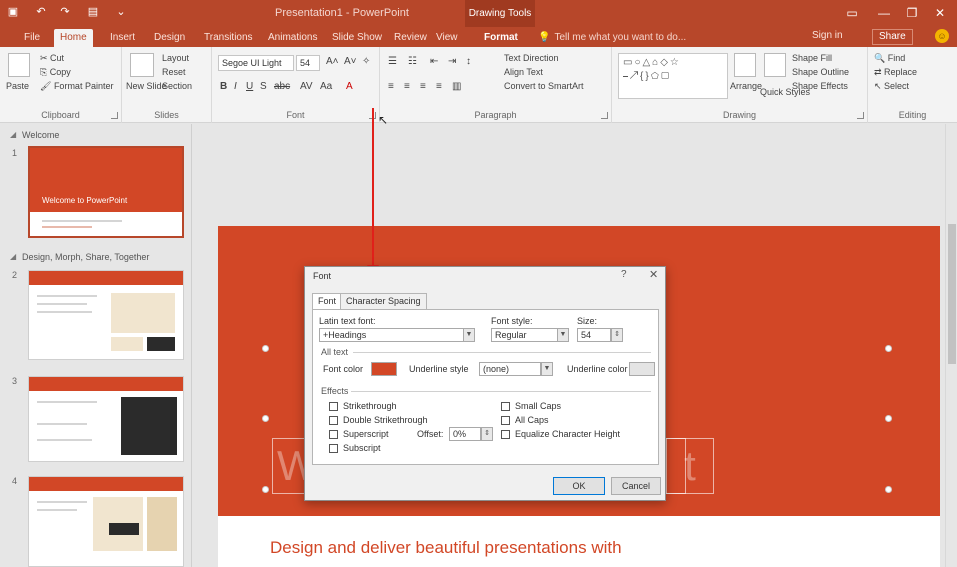  I want to click on italic-icon: I, so click(235, 86).